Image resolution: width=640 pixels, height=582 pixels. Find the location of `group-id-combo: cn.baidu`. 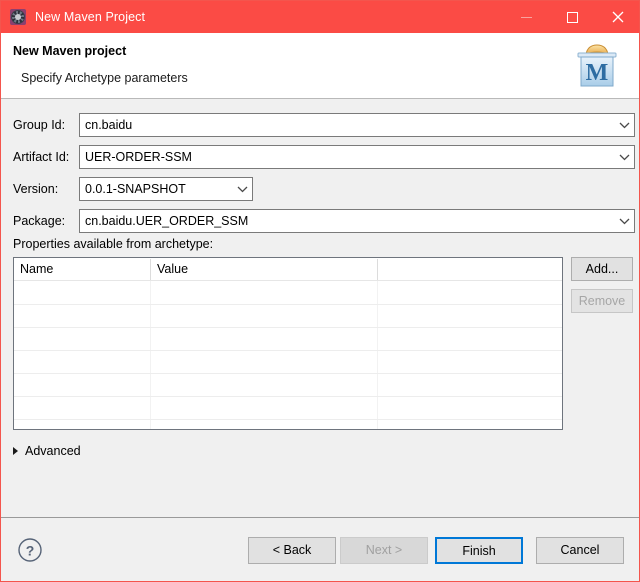

group-id-combo: cn.baidu is located at coordinates (357, 125).